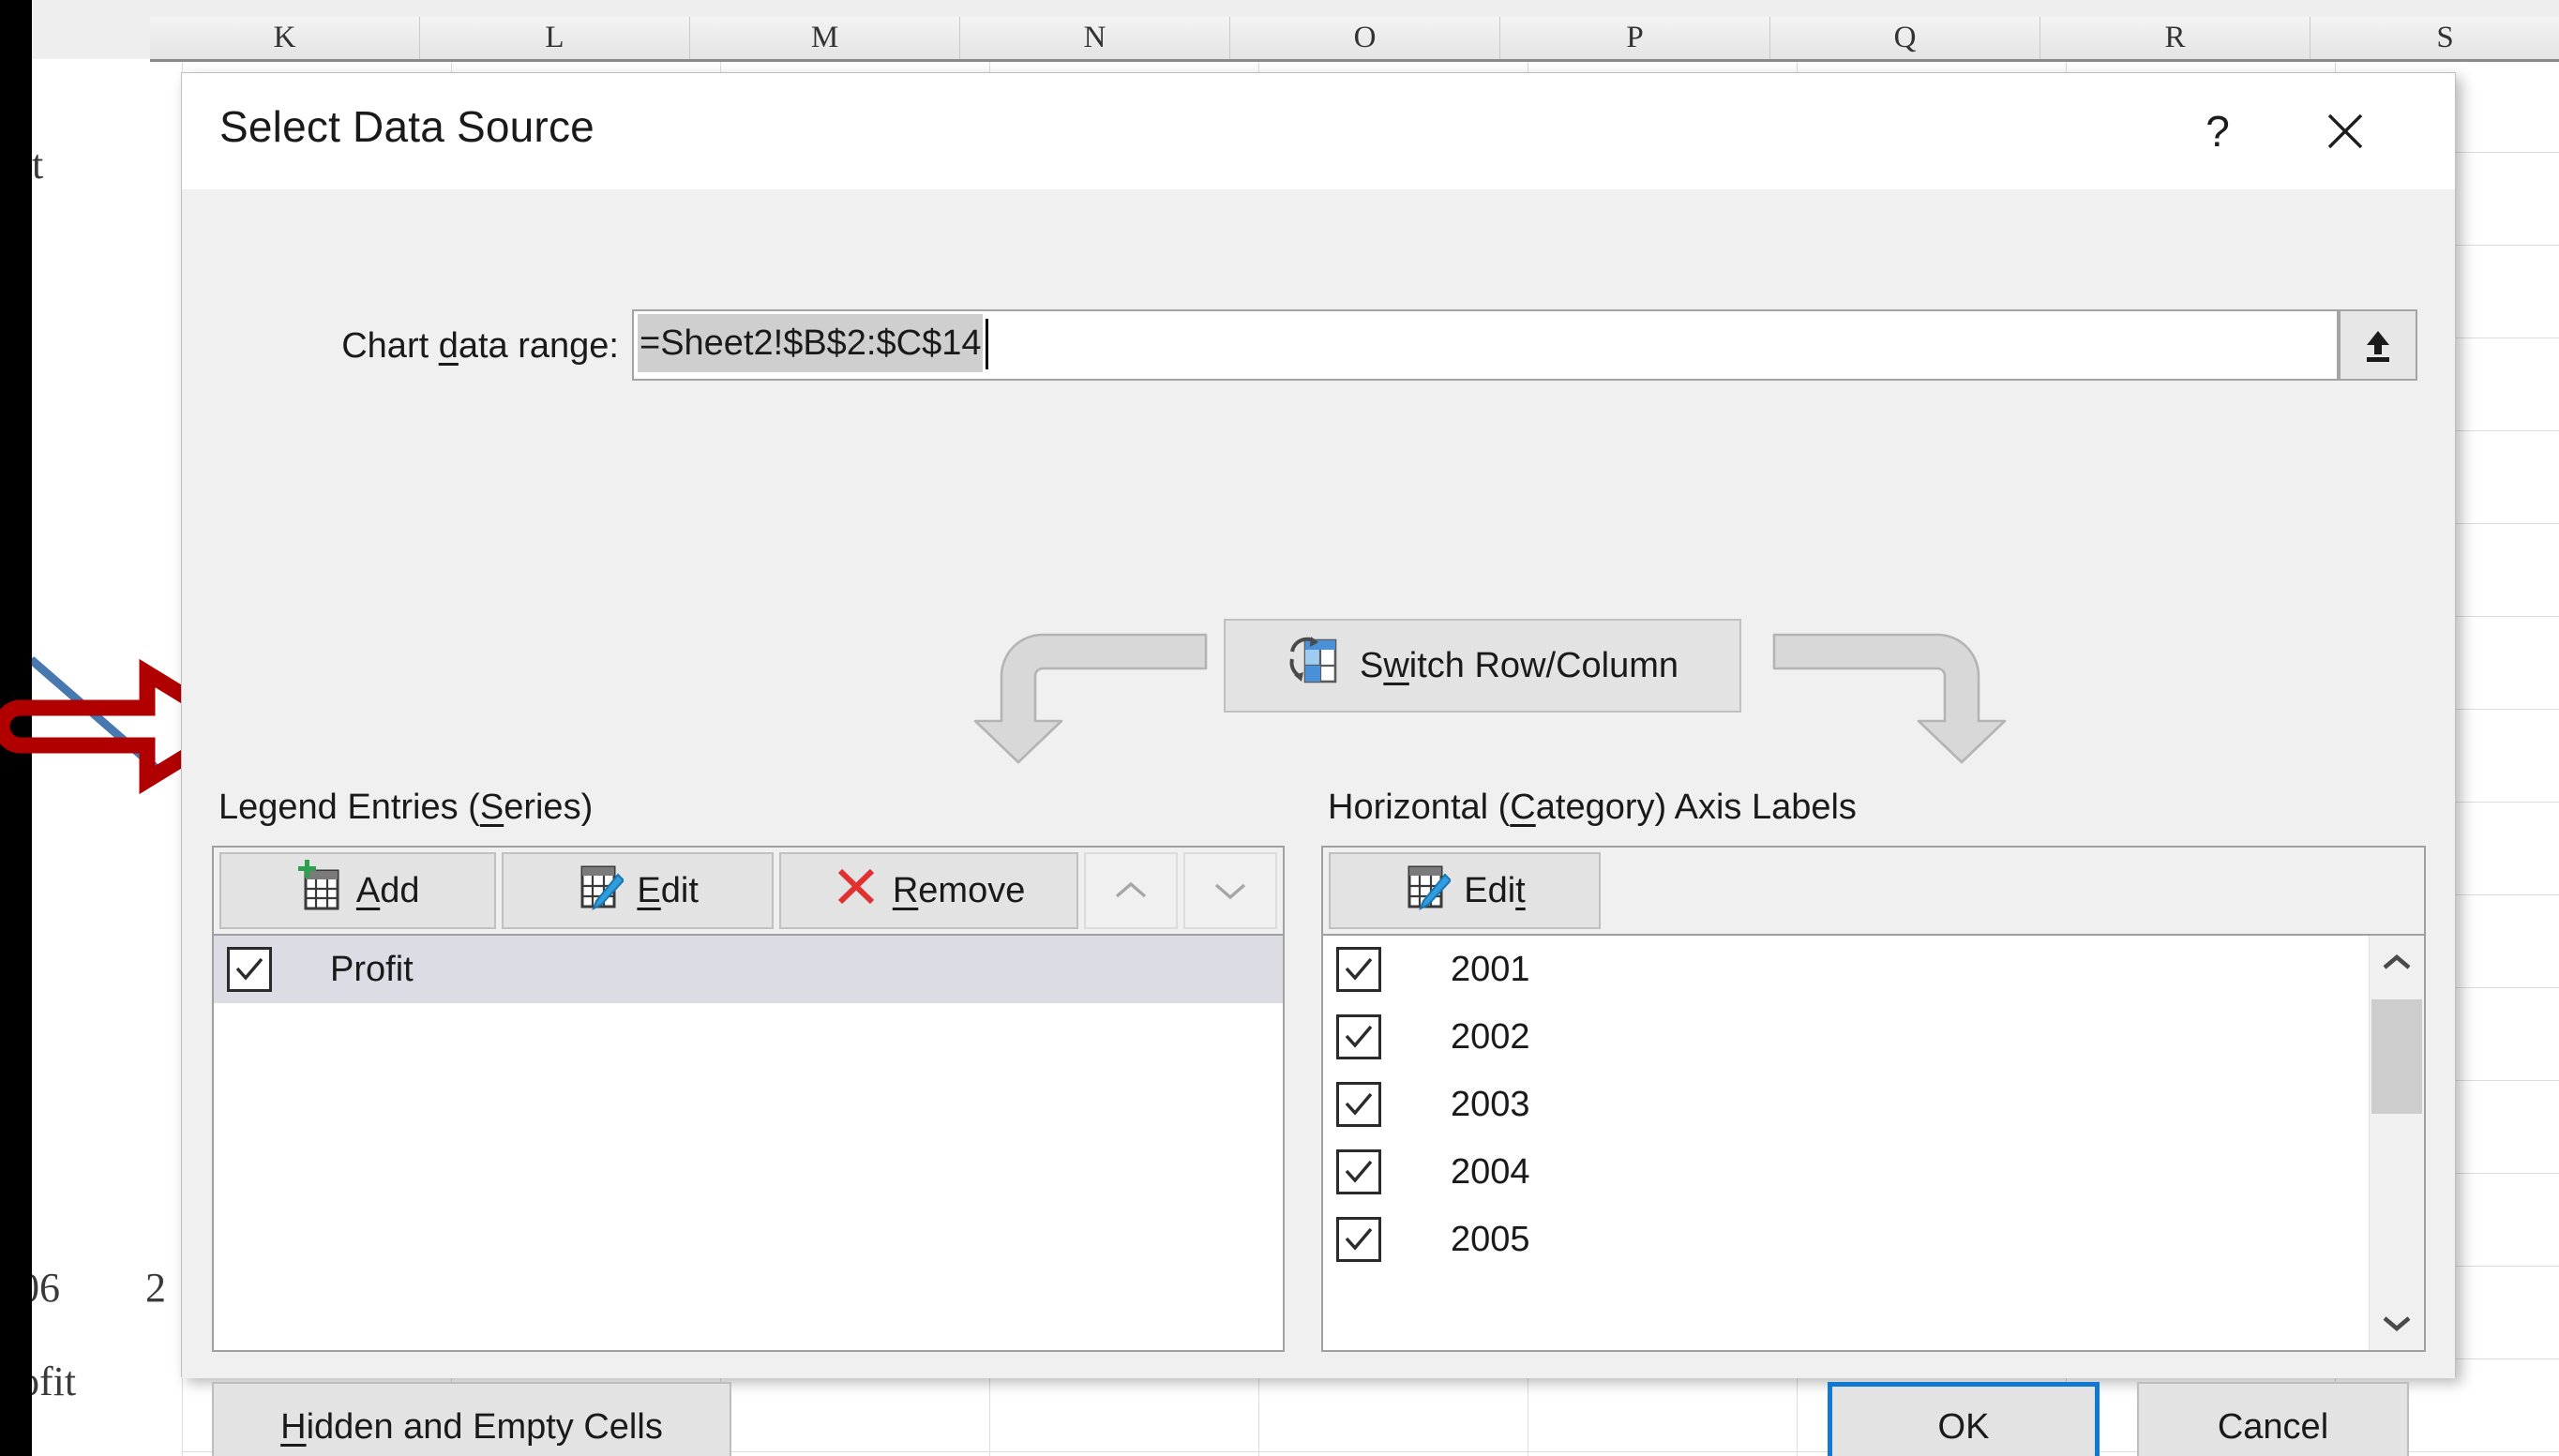 The image size is (2559, 1456). I want to click on axis-edit-button-label: Edit, so click(1494, 891).